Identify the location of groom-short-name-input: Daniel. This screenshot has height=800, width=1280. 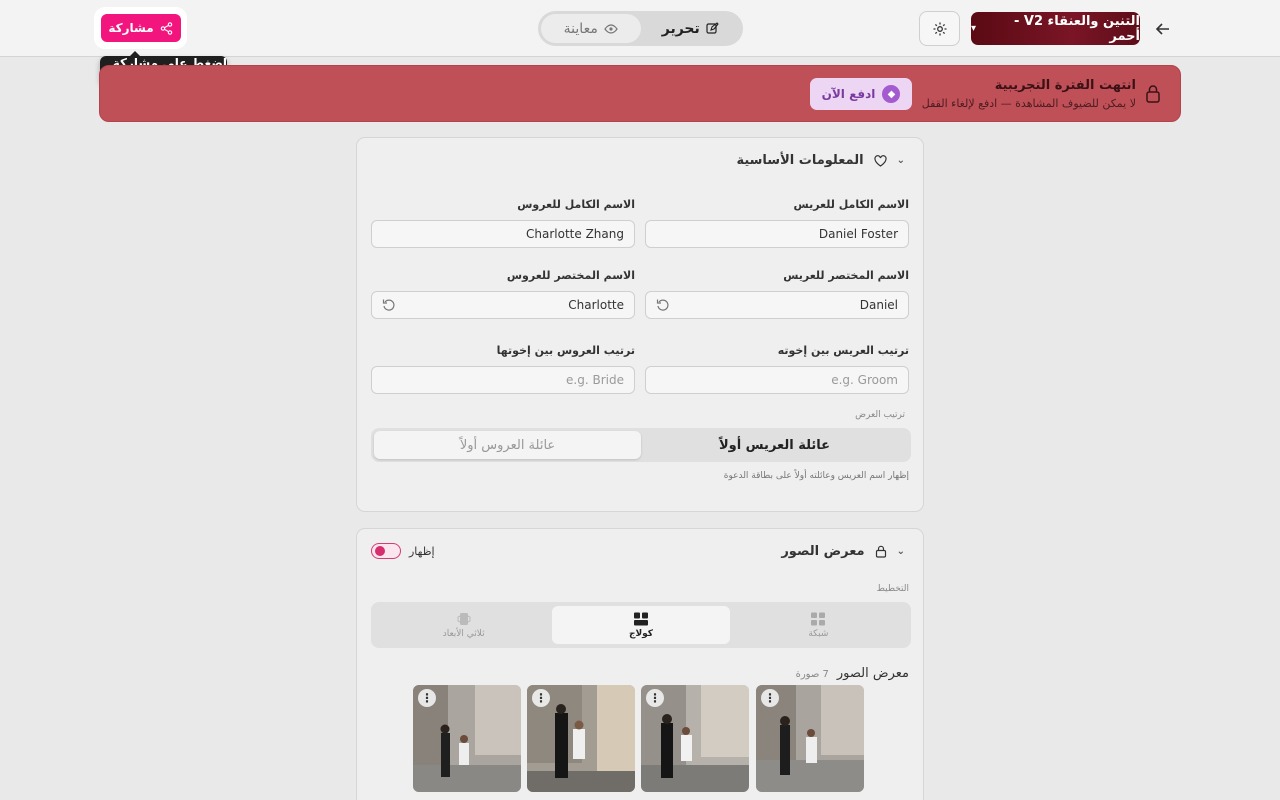
(777, 305).